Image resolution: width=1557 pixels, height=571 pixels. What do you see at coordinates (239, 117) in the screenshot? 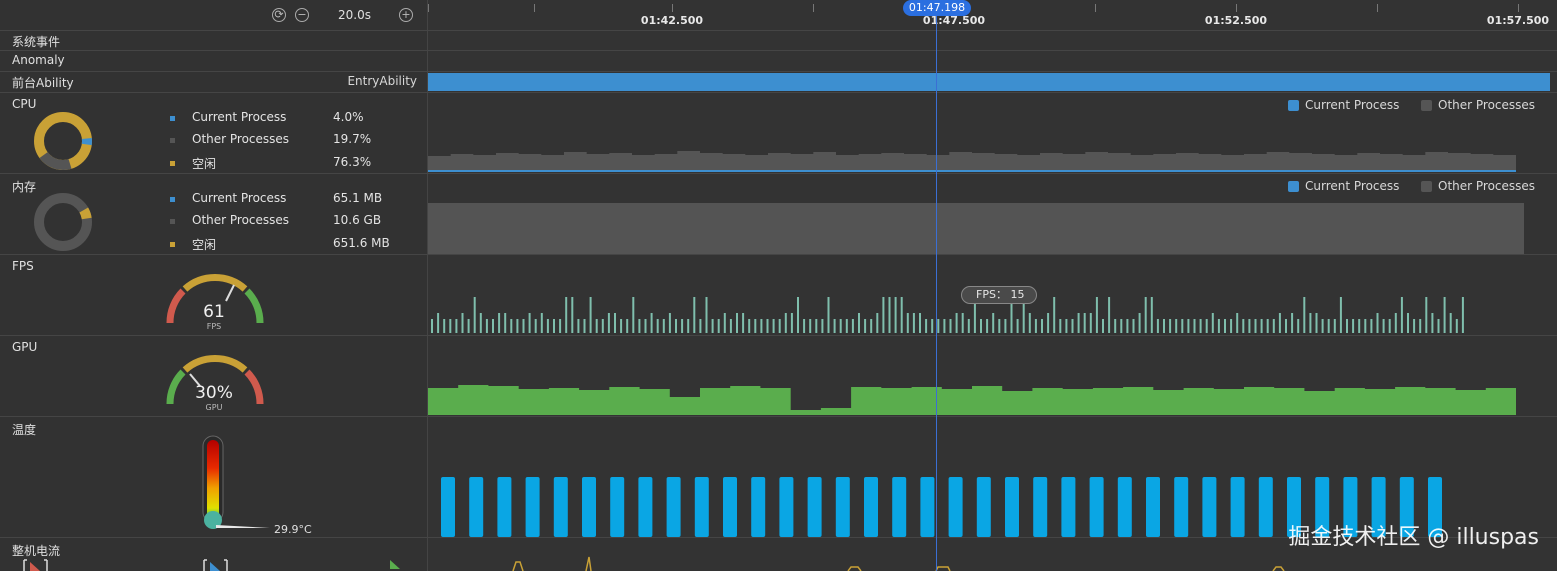
I see `stat-label: Current Process` at bounding box center [239, 117].